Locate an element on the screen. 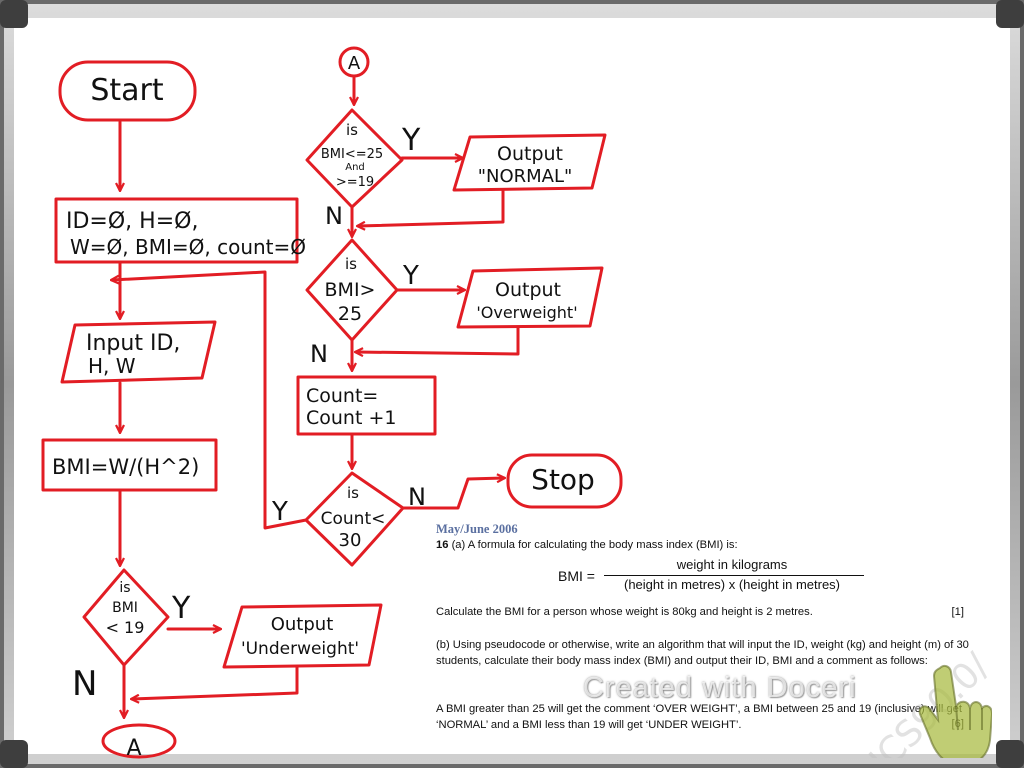  no-label-over: N is located at coordinates (319, 354).